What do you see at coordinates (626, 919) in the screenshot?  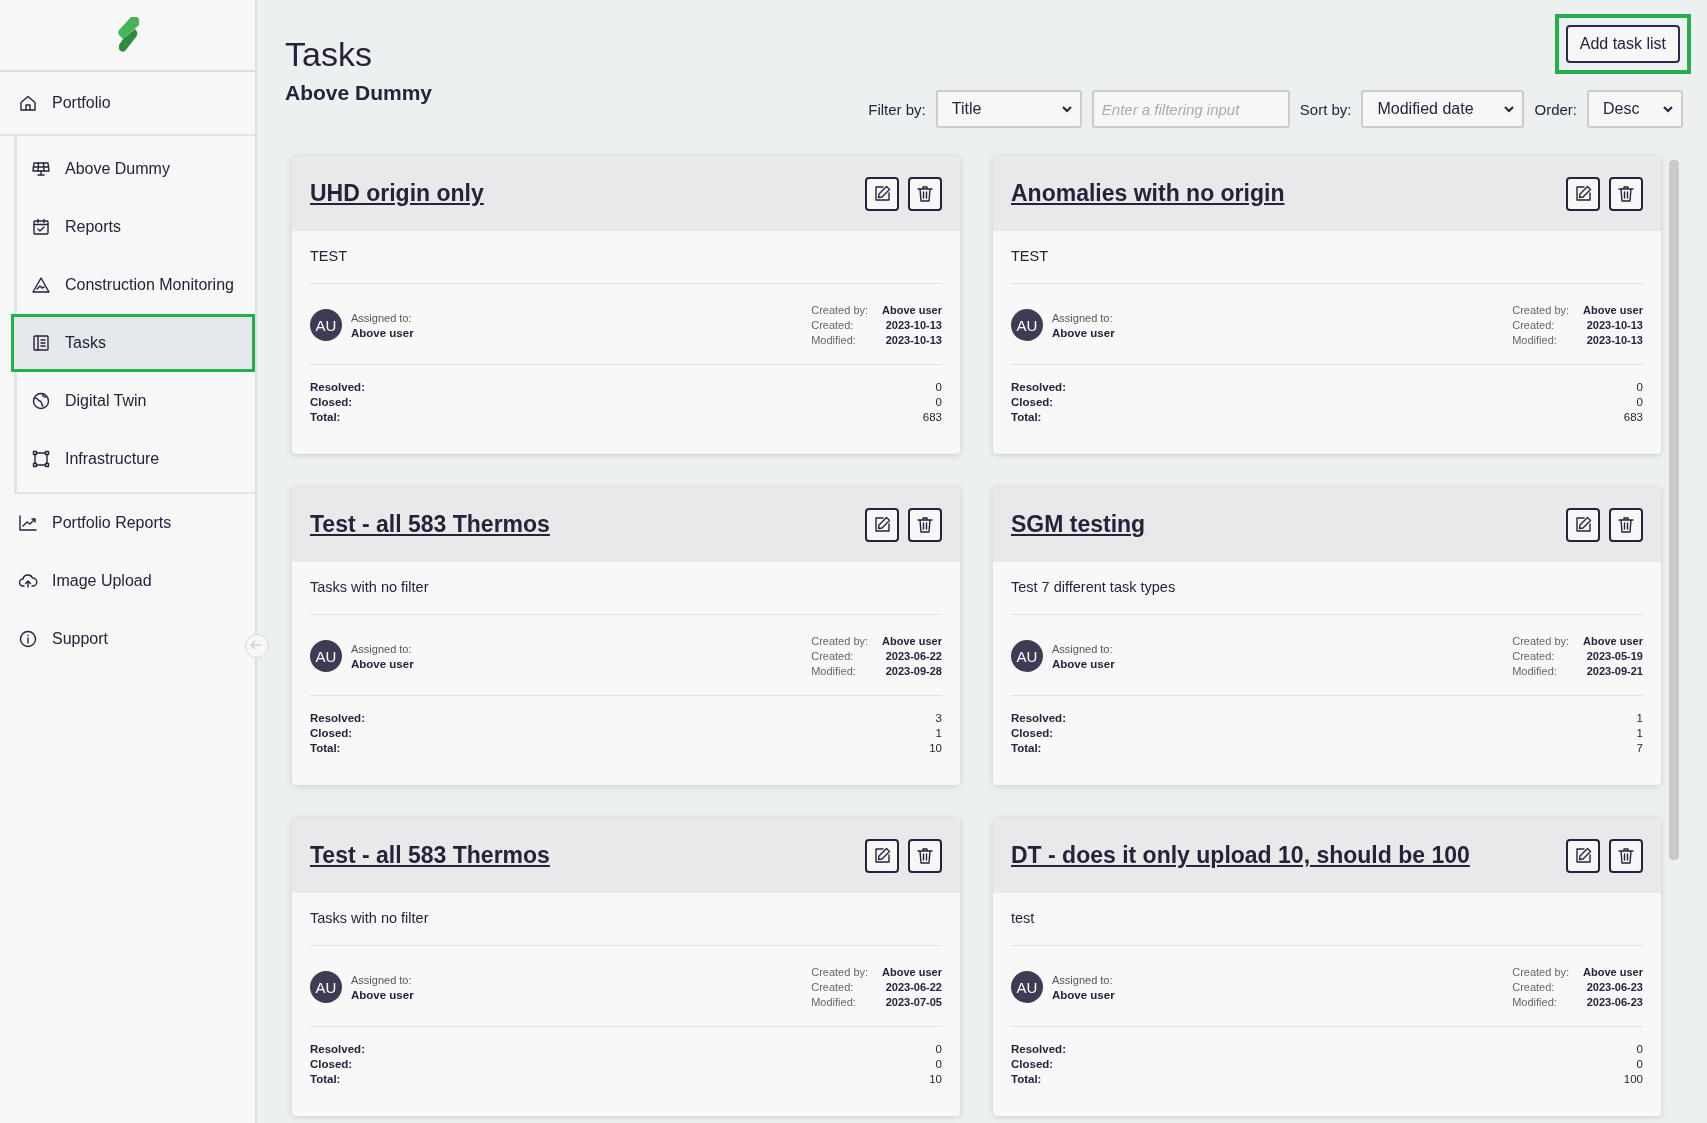 I see `task-list-description: Tasks with no filter` at bounding box center [626, 919].